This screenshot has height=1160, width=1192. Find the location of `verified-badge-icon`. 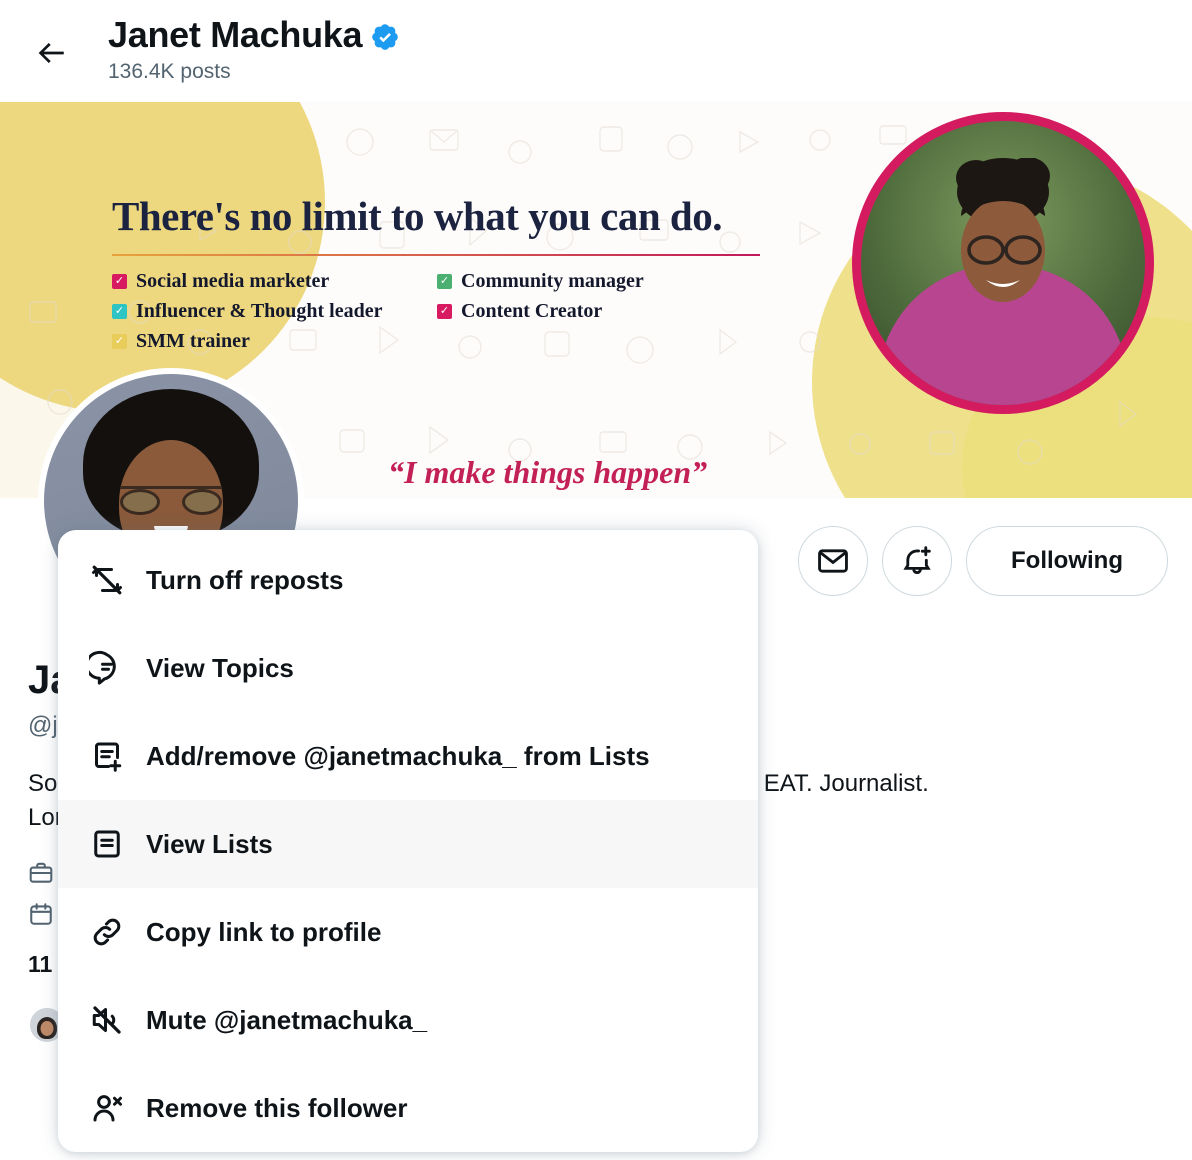

verified-badge-icon is located at coordinates (385, 36).